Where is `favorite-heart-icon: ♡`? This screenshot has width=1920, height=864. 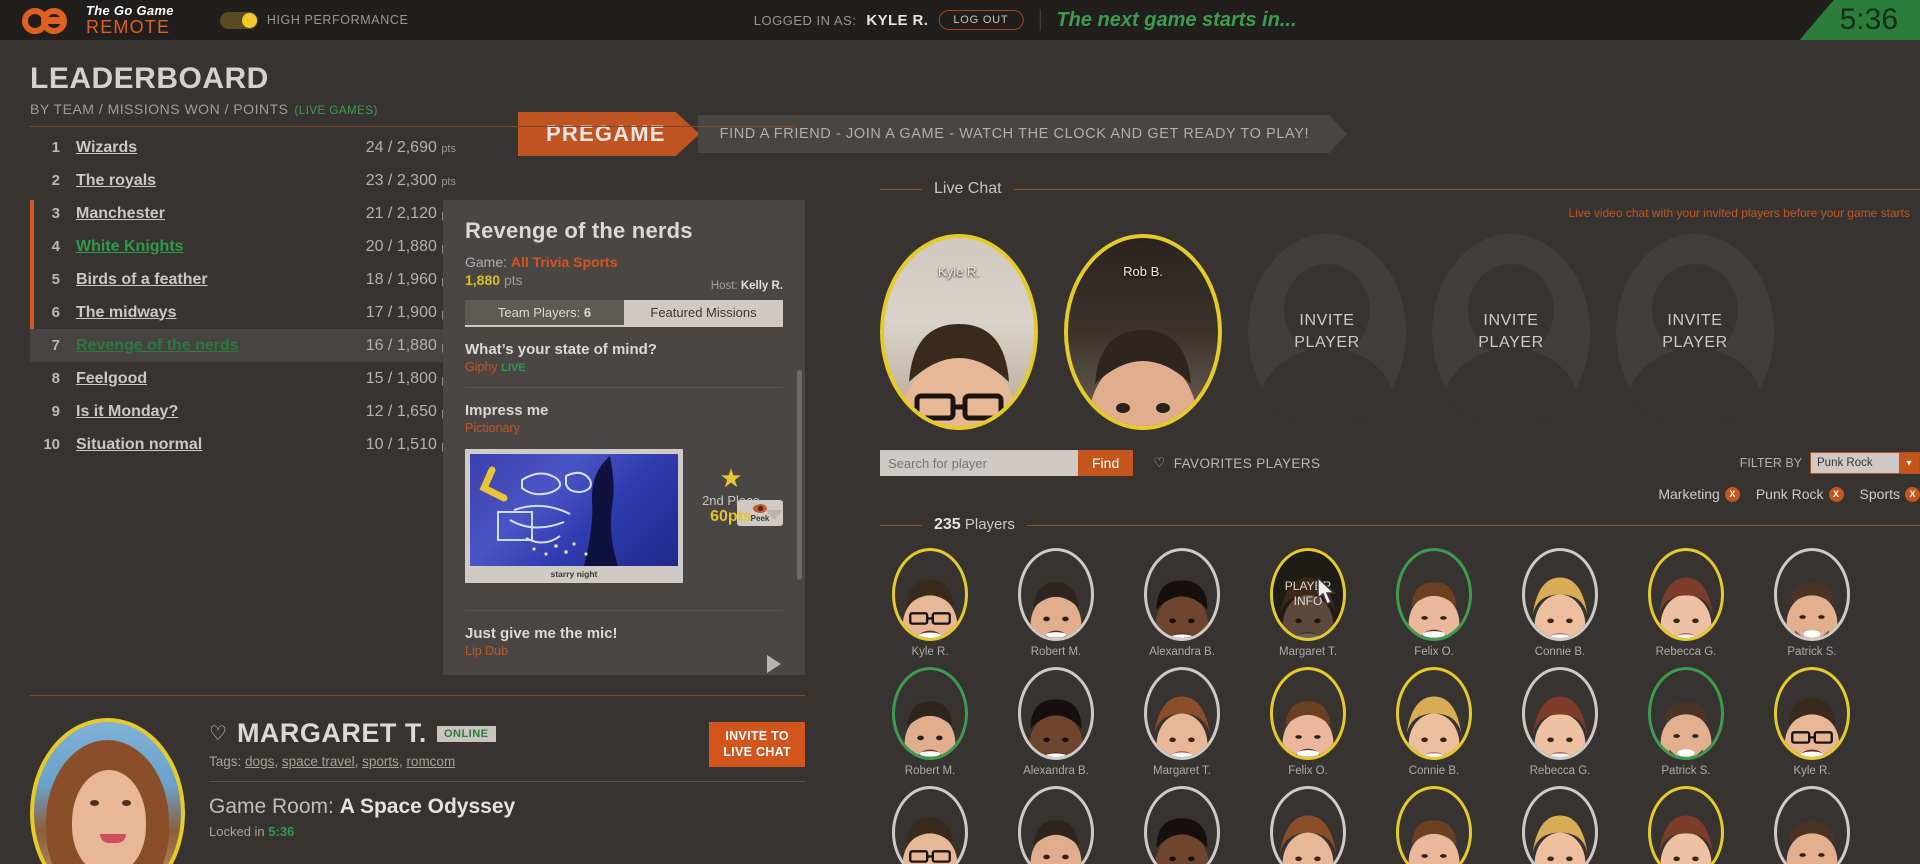
favorite-heart-icon: ♡ is located at coordinates (218, 733).